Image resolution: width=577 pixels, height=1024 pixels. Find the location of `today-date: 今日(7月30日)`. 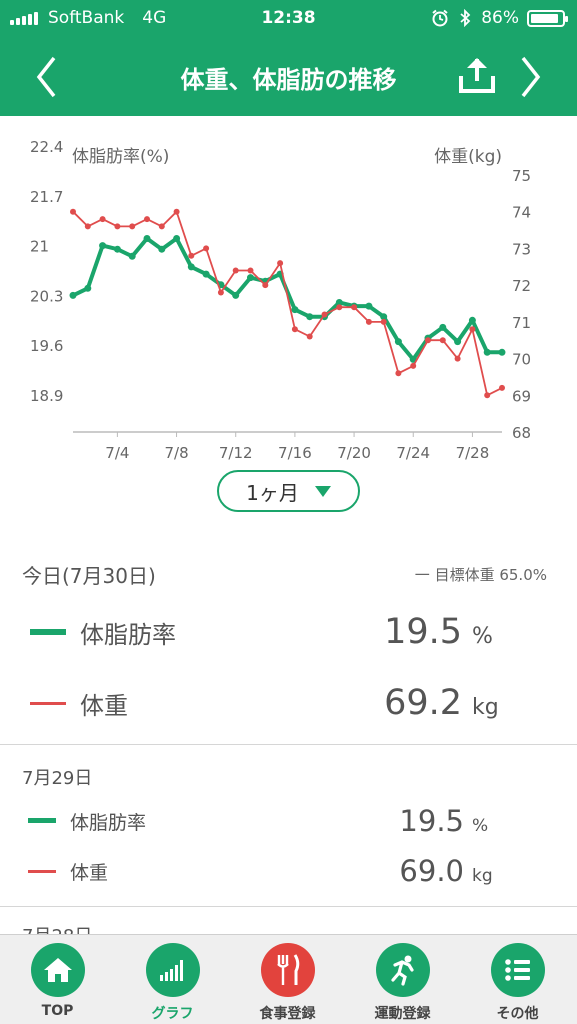

today-date: 今日(7月30日) is located at coordinates (89, 576).